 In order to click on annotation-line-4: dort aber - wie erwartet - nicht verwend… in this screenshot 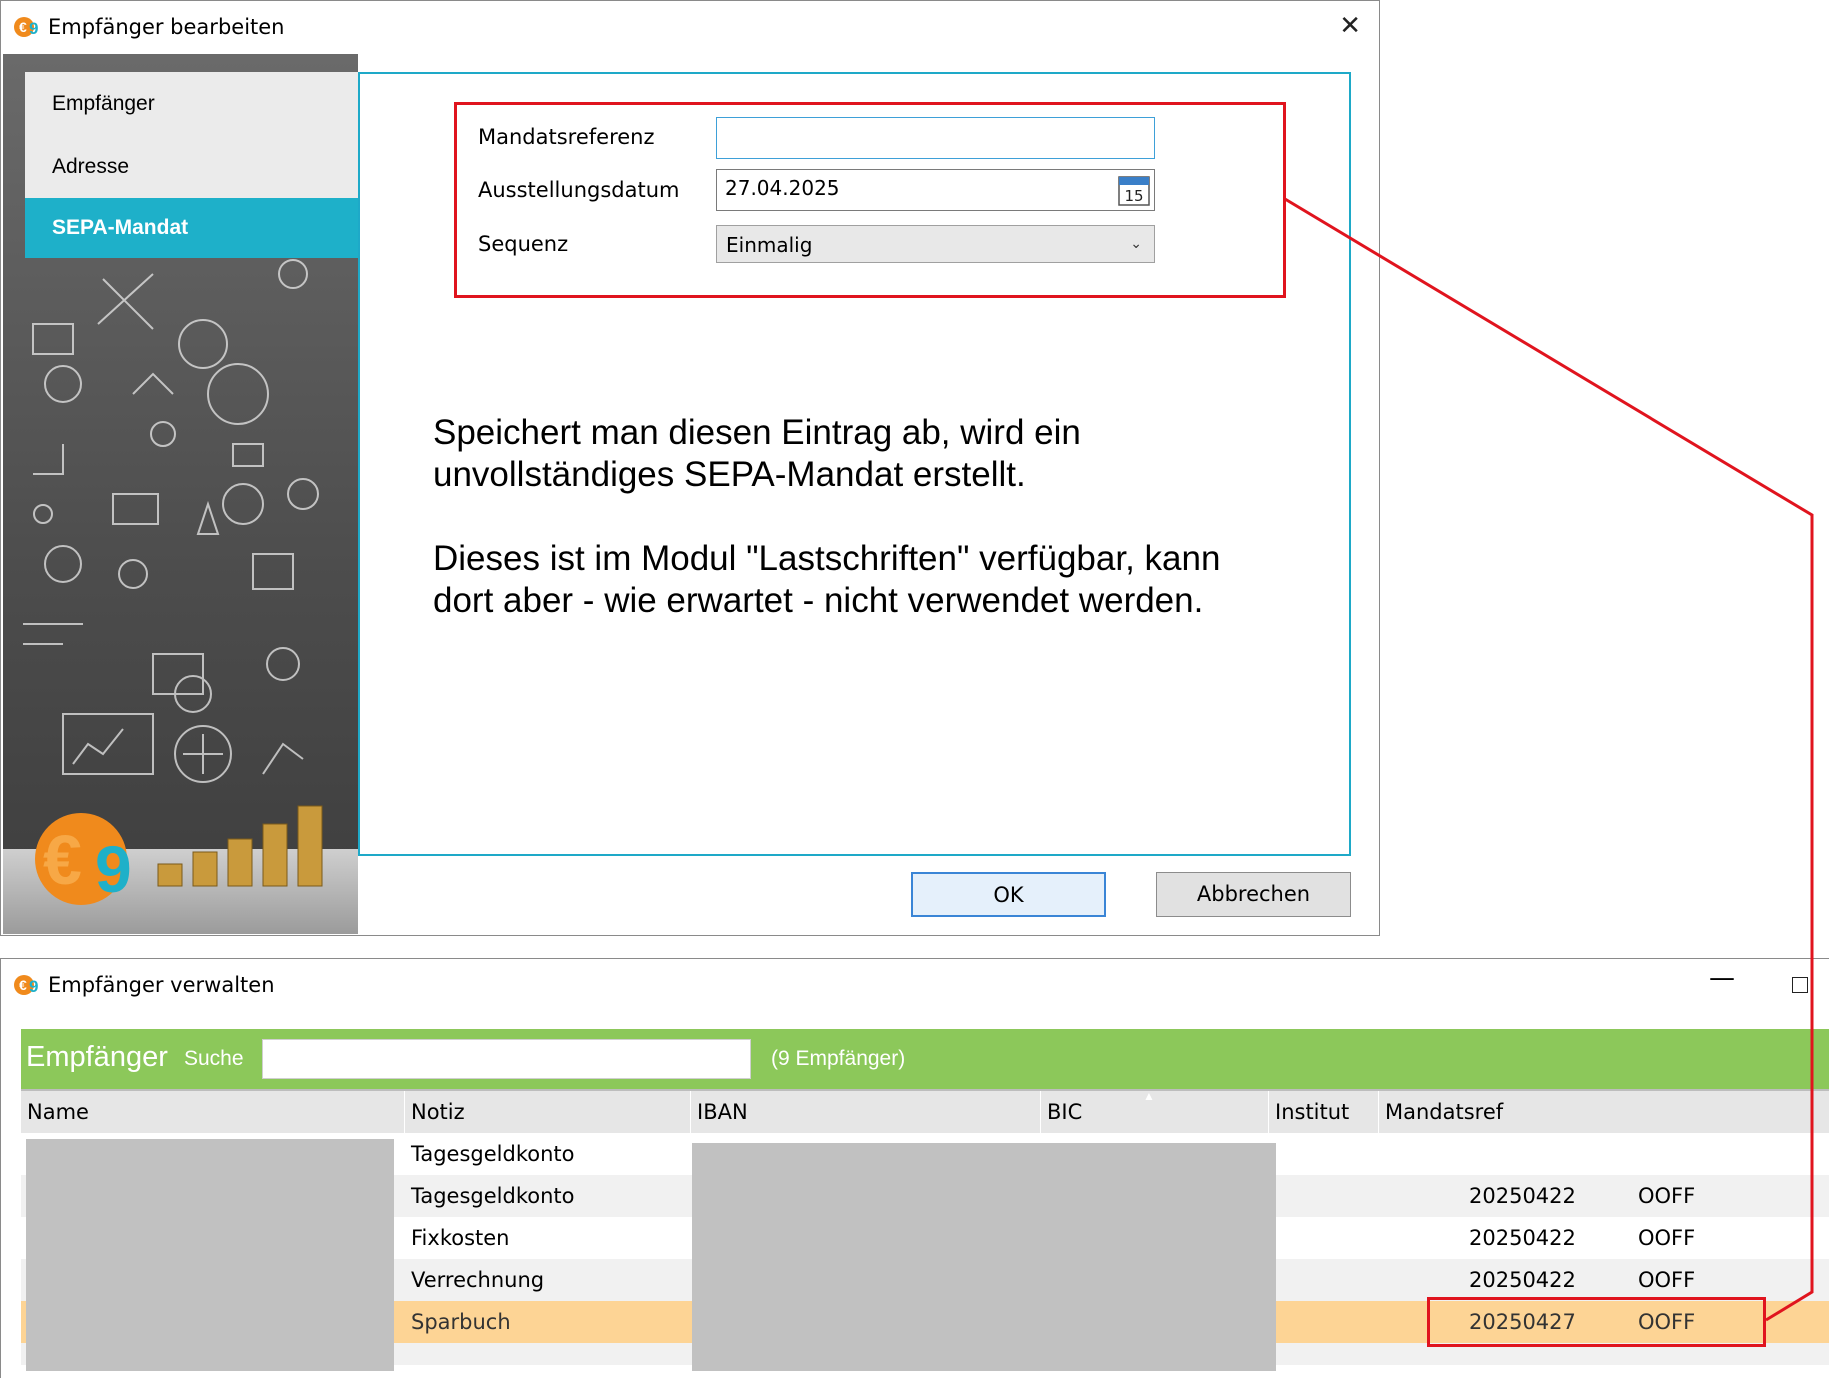, I will do `click(818, 600)`.